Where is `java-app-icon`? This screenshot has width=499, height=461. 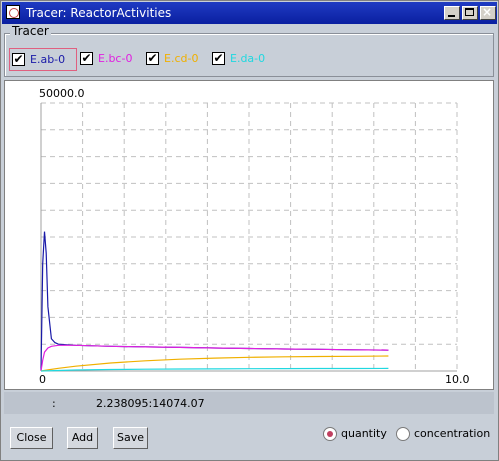
java-app-icon is located at coordinates (13, 12).